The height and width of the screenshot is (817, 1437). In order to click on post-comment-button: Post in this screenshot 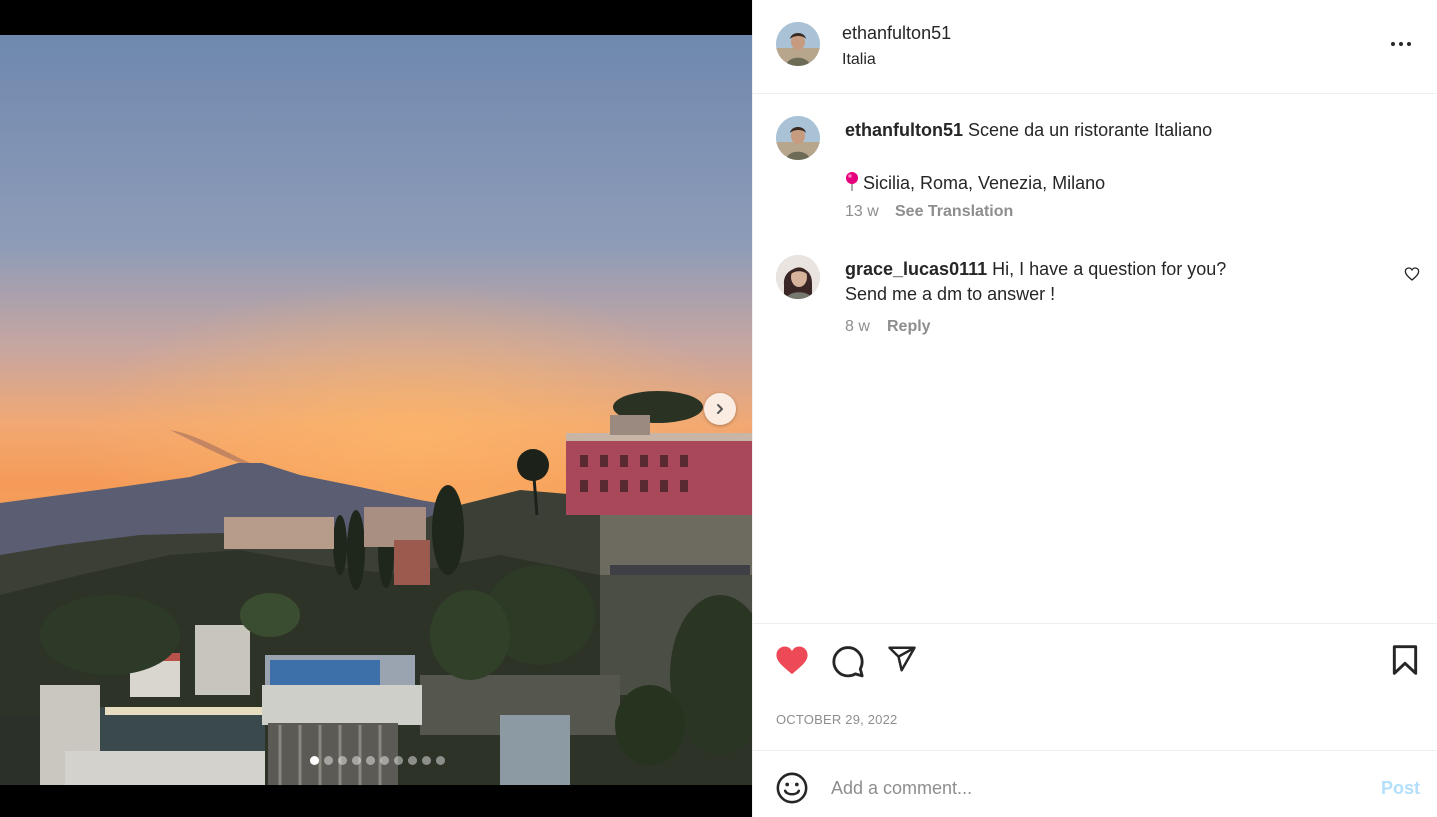, I will do `click(1400, 788)`.